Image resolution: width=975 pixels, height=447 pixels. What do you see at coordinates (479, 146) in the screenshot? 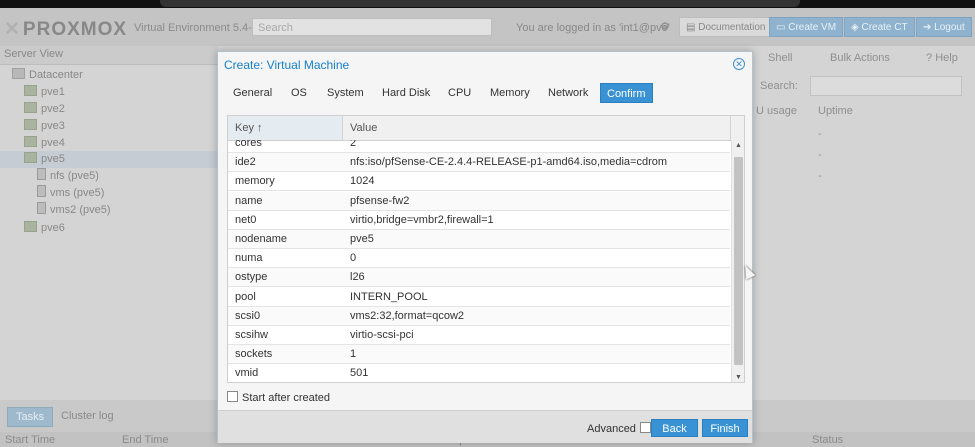
I see `table-row: cores 2` at bounding box center [479, 146].